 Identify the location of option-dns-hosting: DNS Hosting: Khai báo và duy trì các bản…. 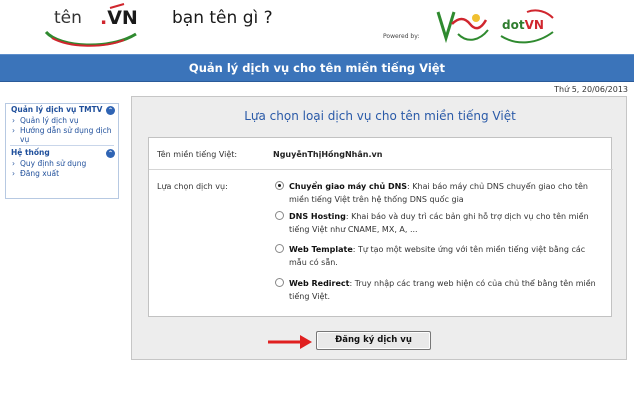
(440, 223).